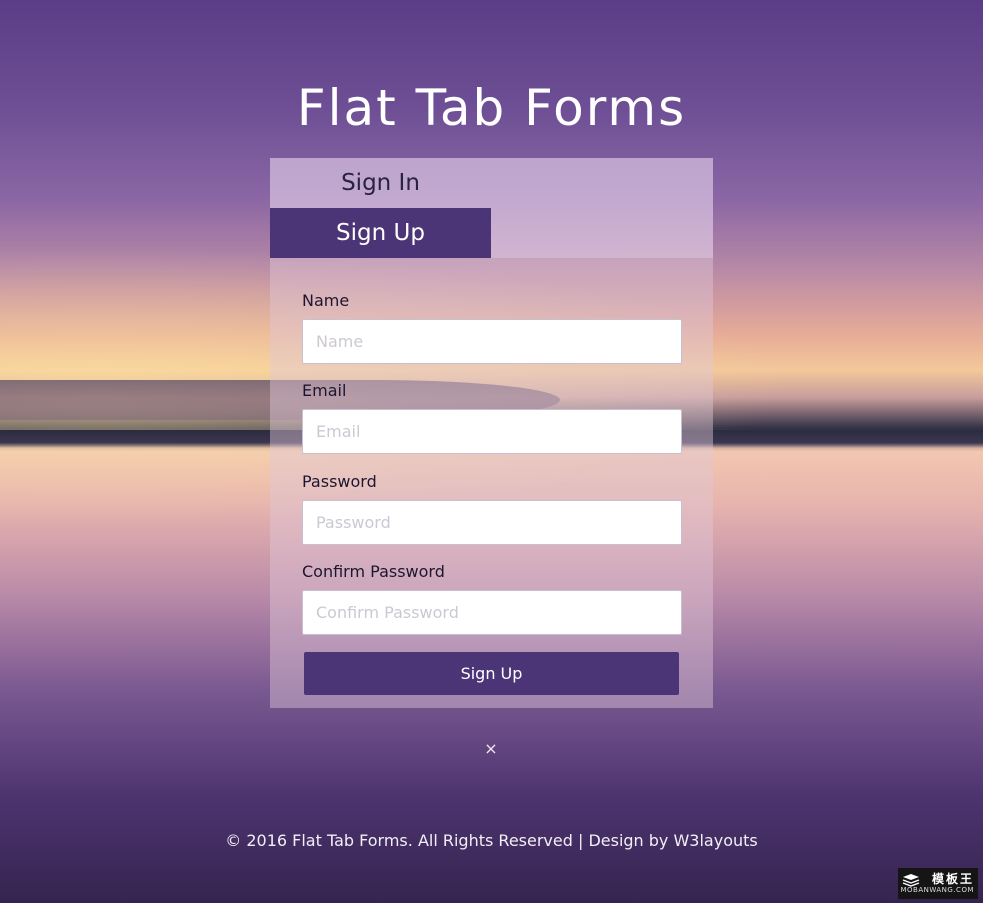 This screenshot has height=903, width=983. I want to click on email-label: Email, so click(324, 390).